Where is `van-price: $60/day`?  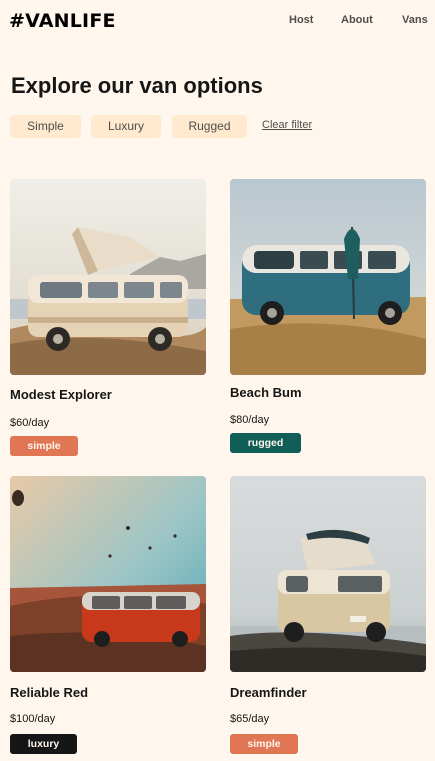
van-price: $60/day is located at coordinates (30, 423).